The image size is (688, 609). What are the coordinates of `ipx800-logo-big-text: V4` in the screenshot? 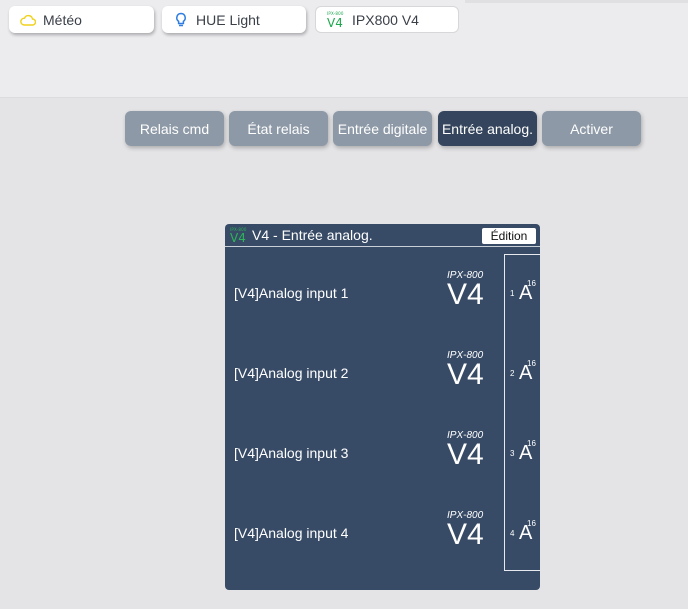 It's located at (335, 22).